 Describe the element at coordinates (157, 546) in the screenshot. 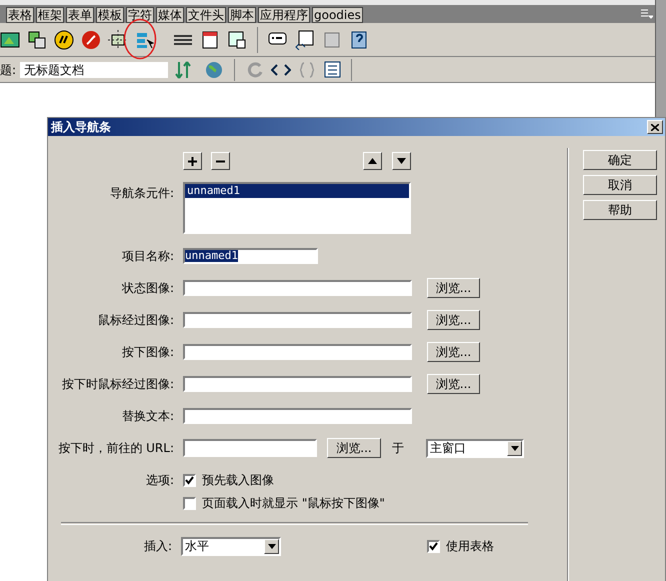

I see `field-label: 插入:` at that location.